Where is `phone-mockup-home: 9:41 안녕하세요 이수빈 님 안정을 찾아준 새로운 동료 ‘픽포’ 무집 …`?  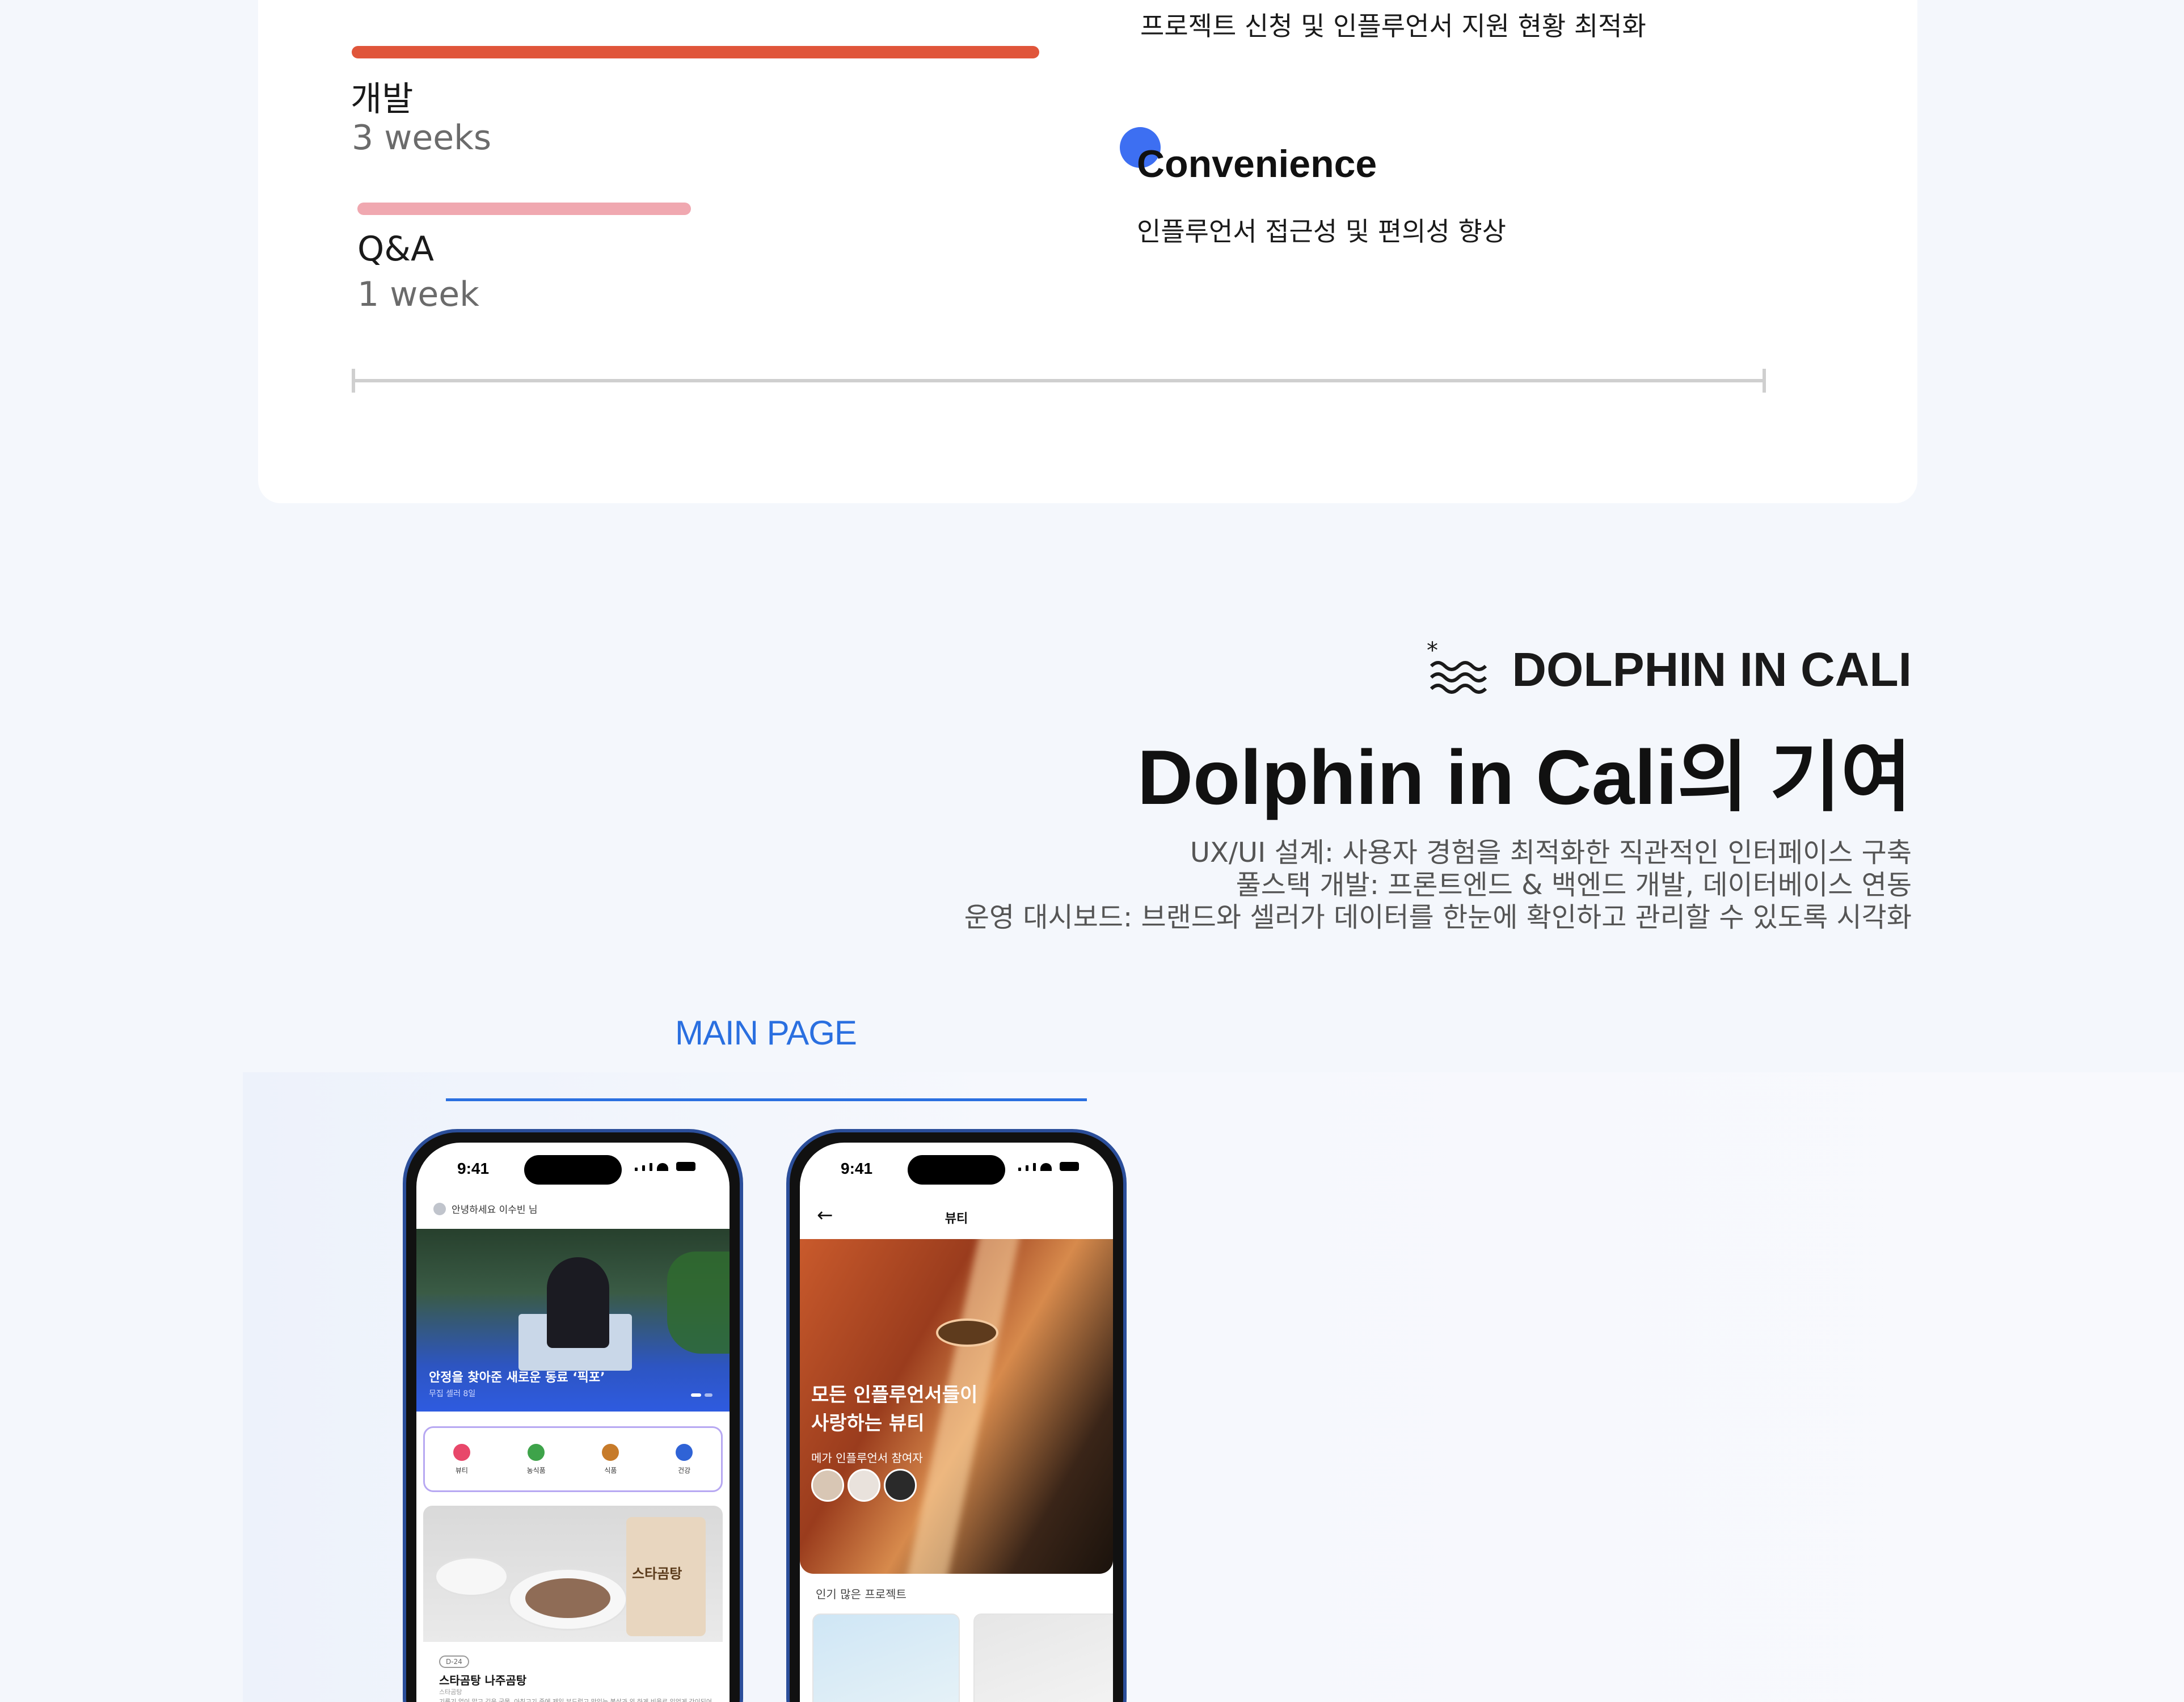
phone-mockup-home: 9:41 안녕하세요 이수빈 님 안정을 찾아준 새로운 동료 ‘픽포’ 무집 … is located at coordinates (573, 1415).